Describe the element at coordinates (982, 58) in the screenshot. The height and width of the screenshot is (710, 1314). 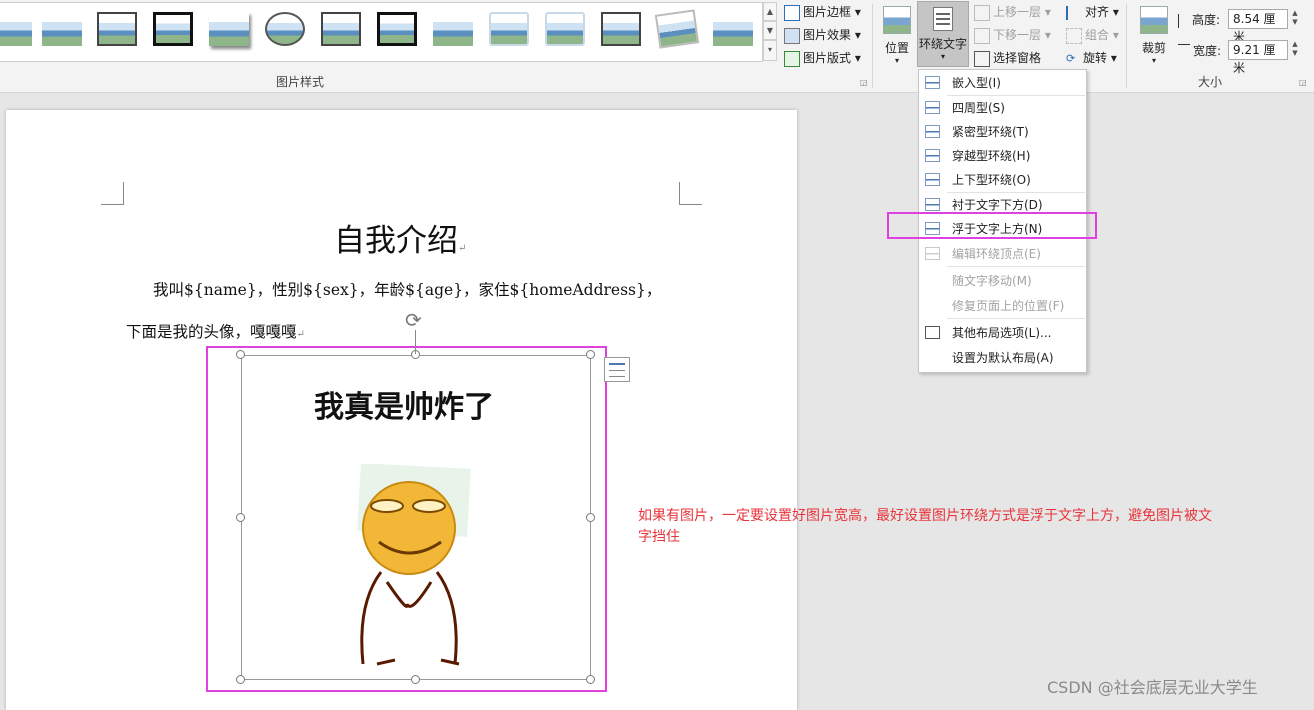
I see `selection-pane-icon` at that location.